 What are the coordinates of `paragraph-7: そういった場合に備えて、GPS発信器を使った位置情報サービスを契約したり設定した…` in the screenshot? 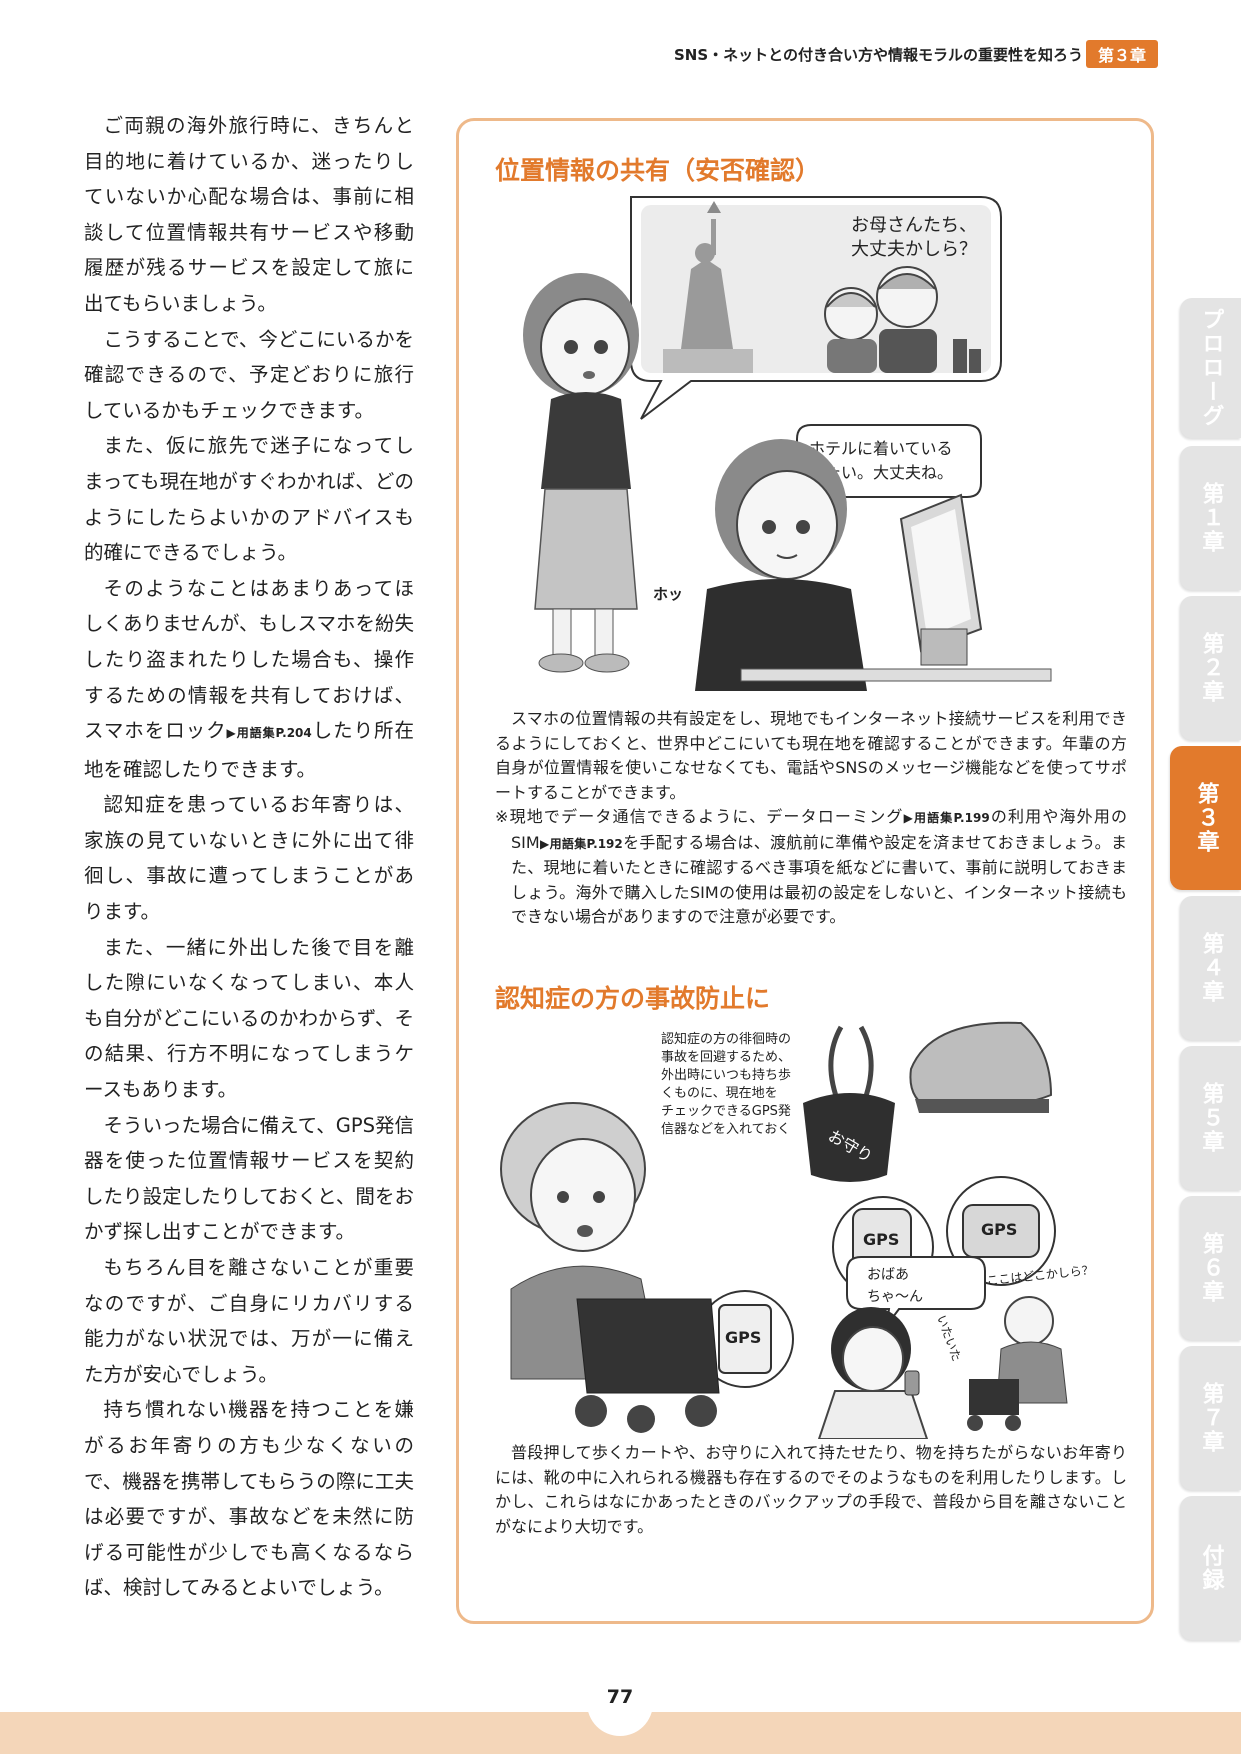 It's located at (249, 1178).